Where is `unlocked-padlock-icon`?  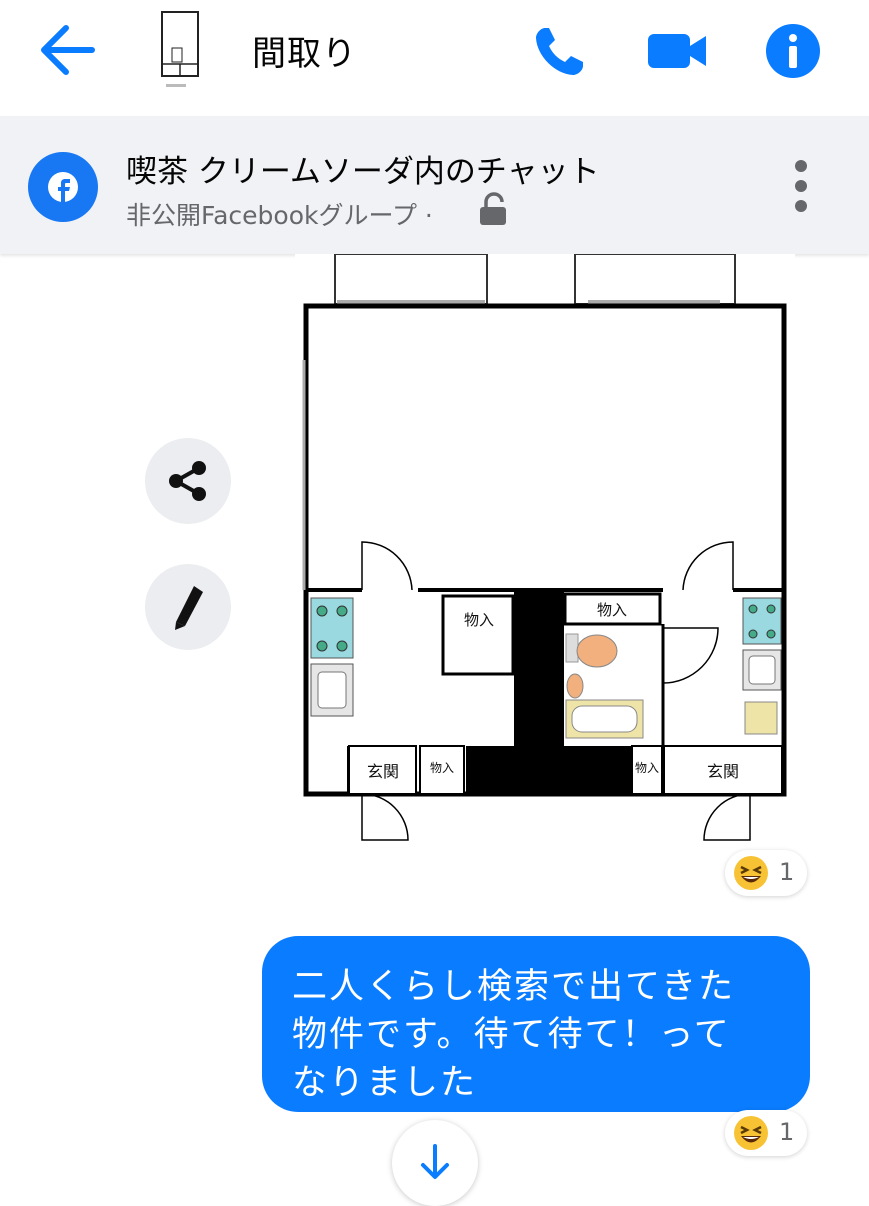 unlocked-padlock-icon is located at coordinates (493, 208).